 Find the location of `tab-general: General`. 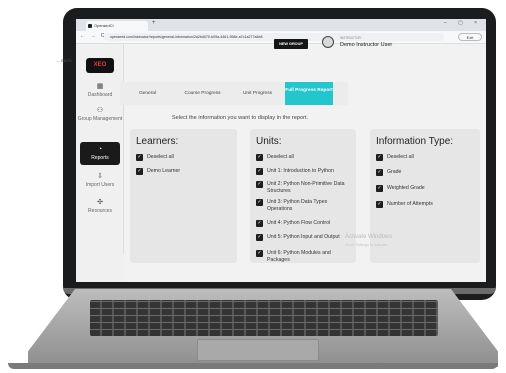

tab-general: General is located at coordinates (147, 93).